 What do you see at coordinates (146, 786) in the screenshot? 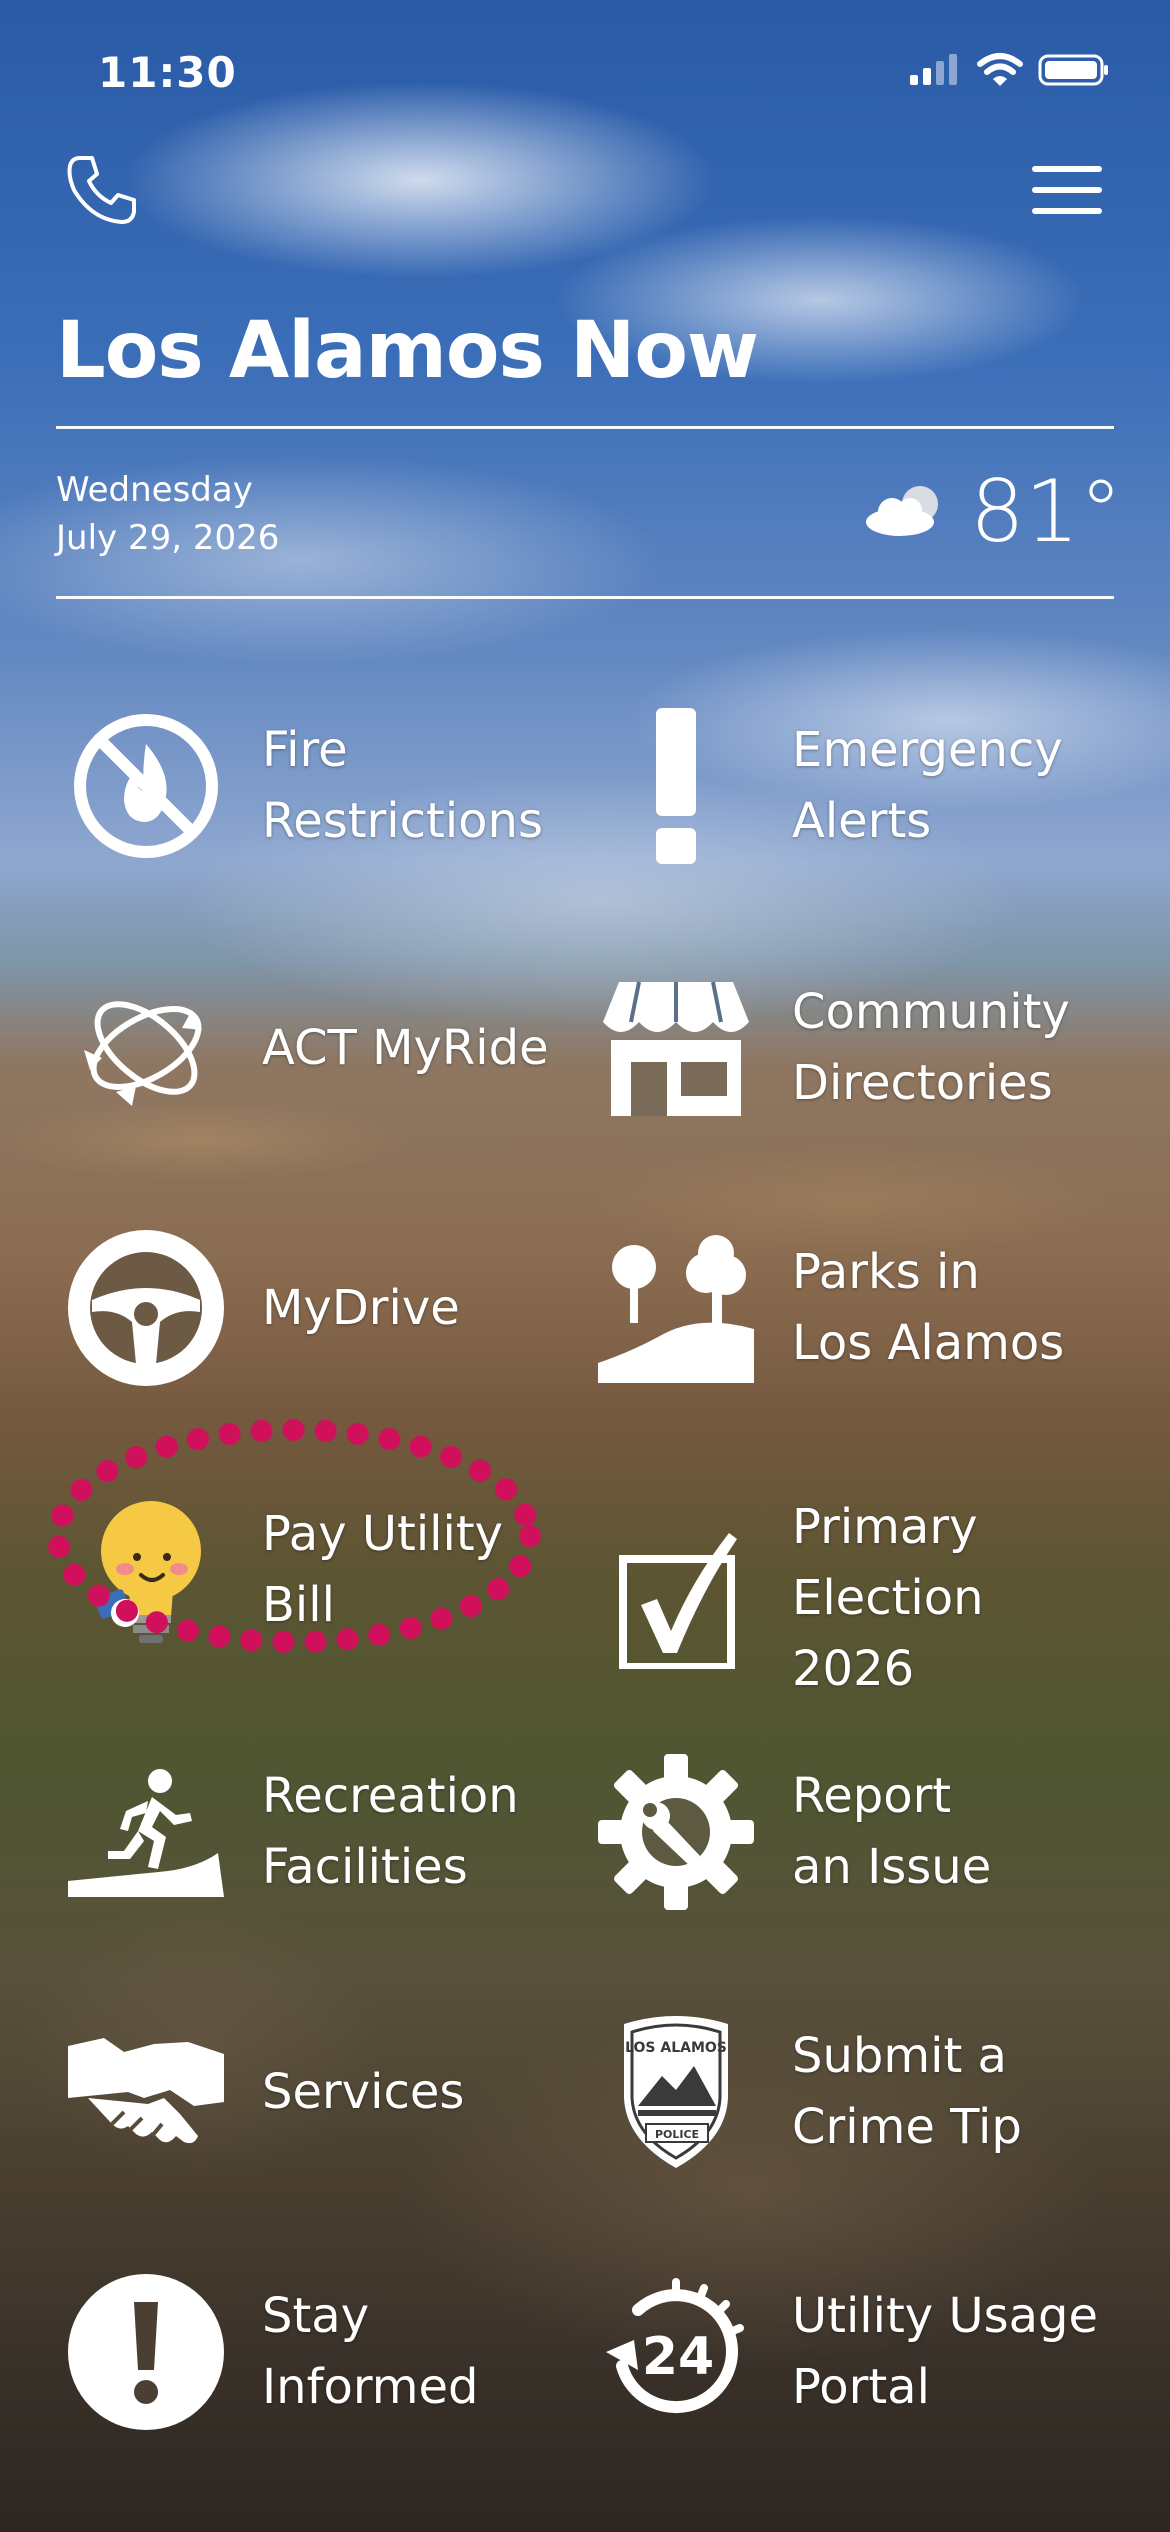
I see `no-fire-icon` at bounding box center [146, 786].